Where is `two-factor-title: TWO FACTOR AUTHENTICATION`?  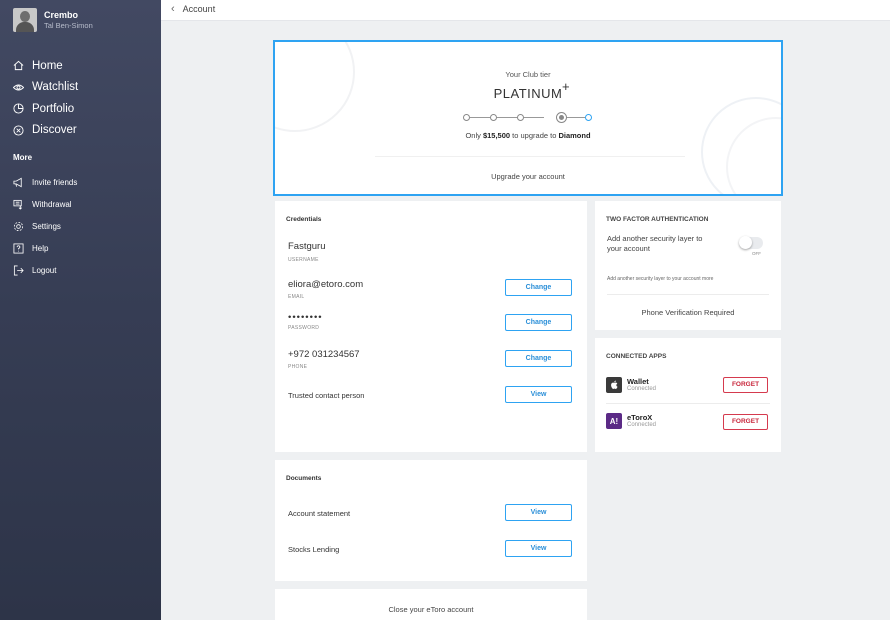
two-factor-title: TWO FACTOR AUTHENTICATION is located at coordinates (657, 219).